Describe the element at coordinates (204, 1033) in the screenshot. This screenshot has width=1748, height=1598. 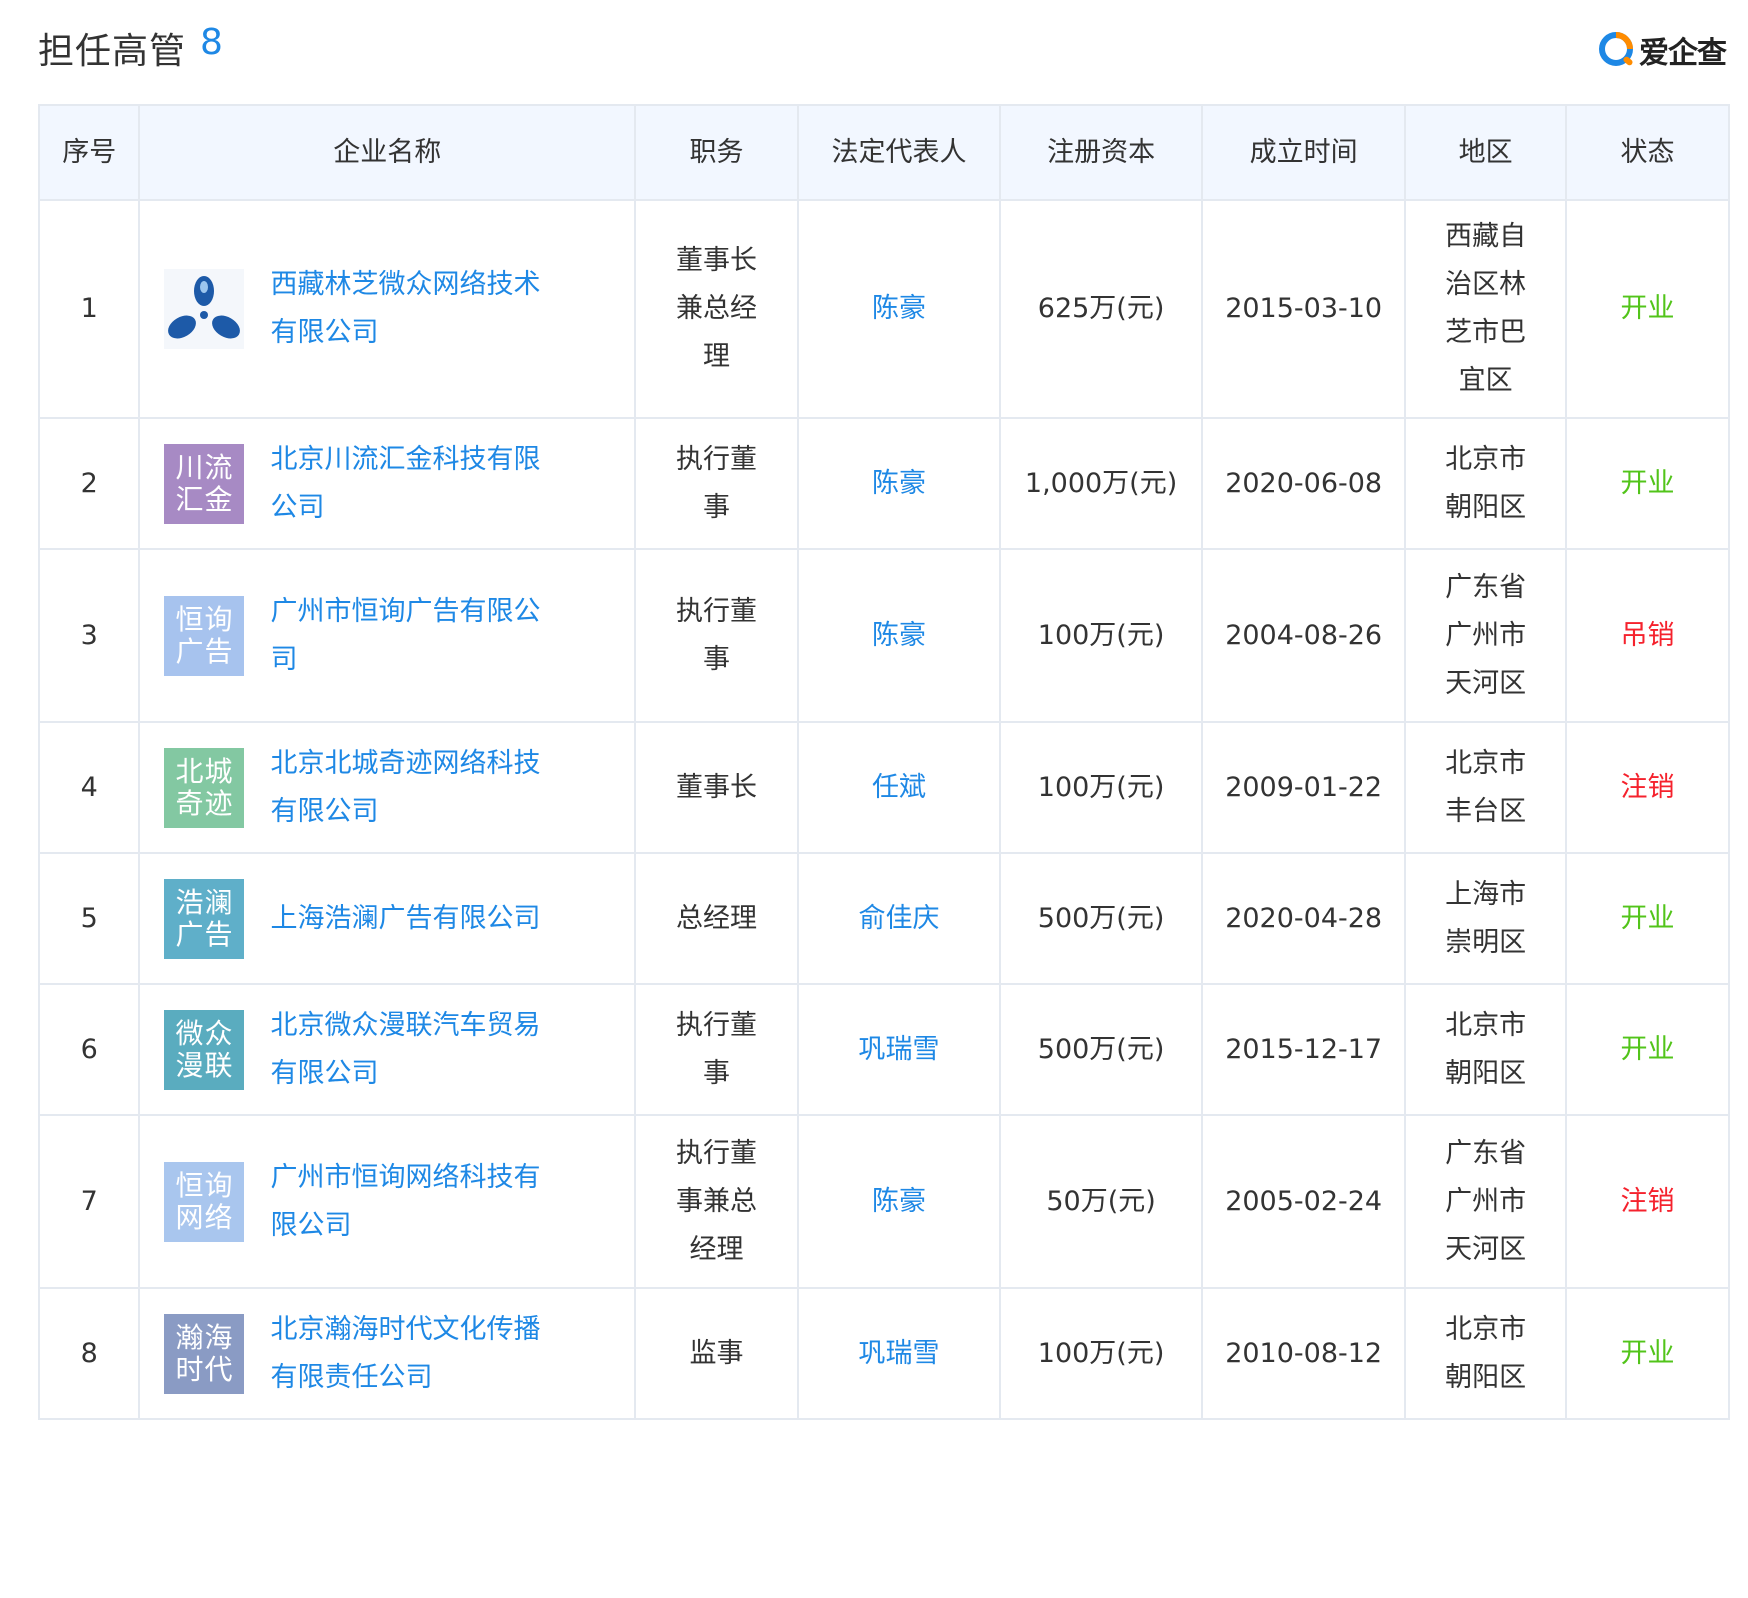
I see `logo-text-line: 微众` at that location.